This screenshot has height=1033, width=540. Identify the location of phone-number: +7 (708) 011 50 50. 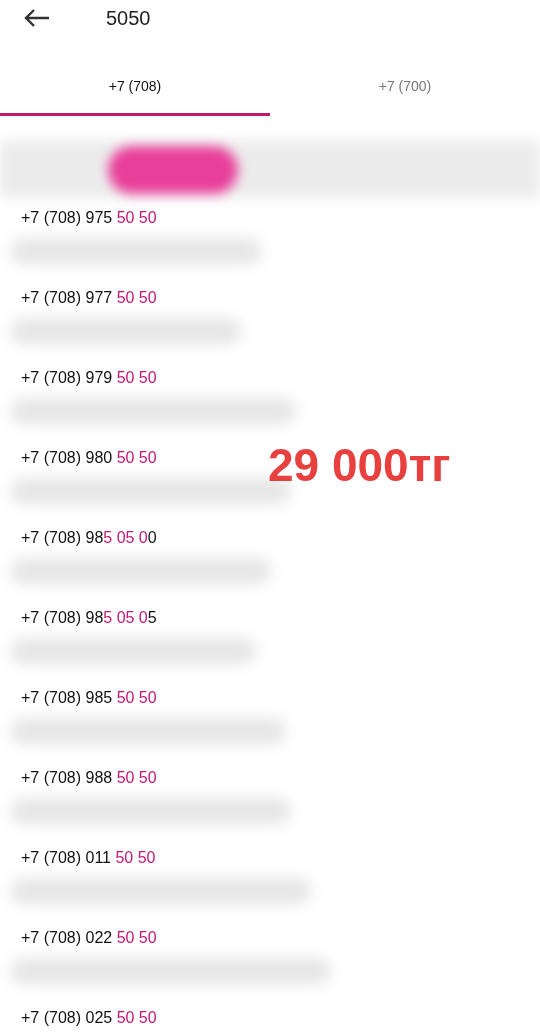
(88, 858).